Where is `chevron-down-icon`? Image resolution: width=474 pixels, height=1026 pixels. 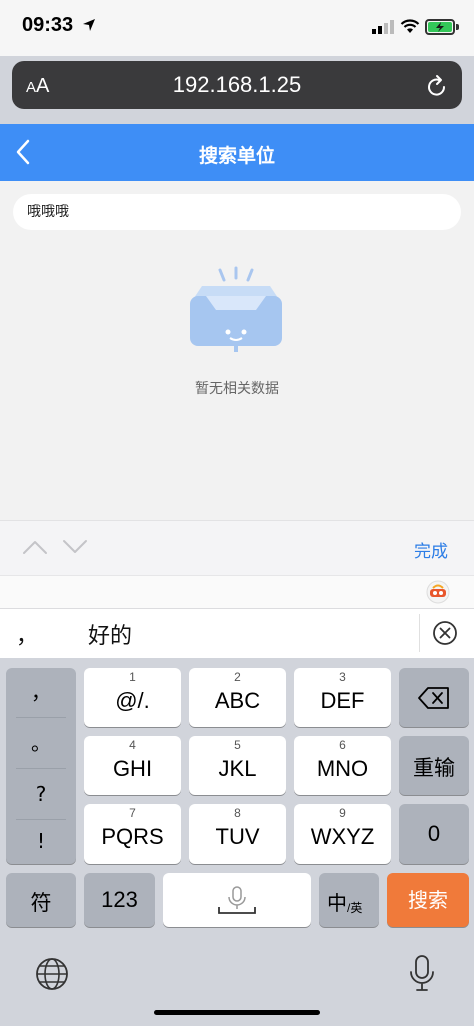 chevron-down-icon is located at coordinates (75, 547).